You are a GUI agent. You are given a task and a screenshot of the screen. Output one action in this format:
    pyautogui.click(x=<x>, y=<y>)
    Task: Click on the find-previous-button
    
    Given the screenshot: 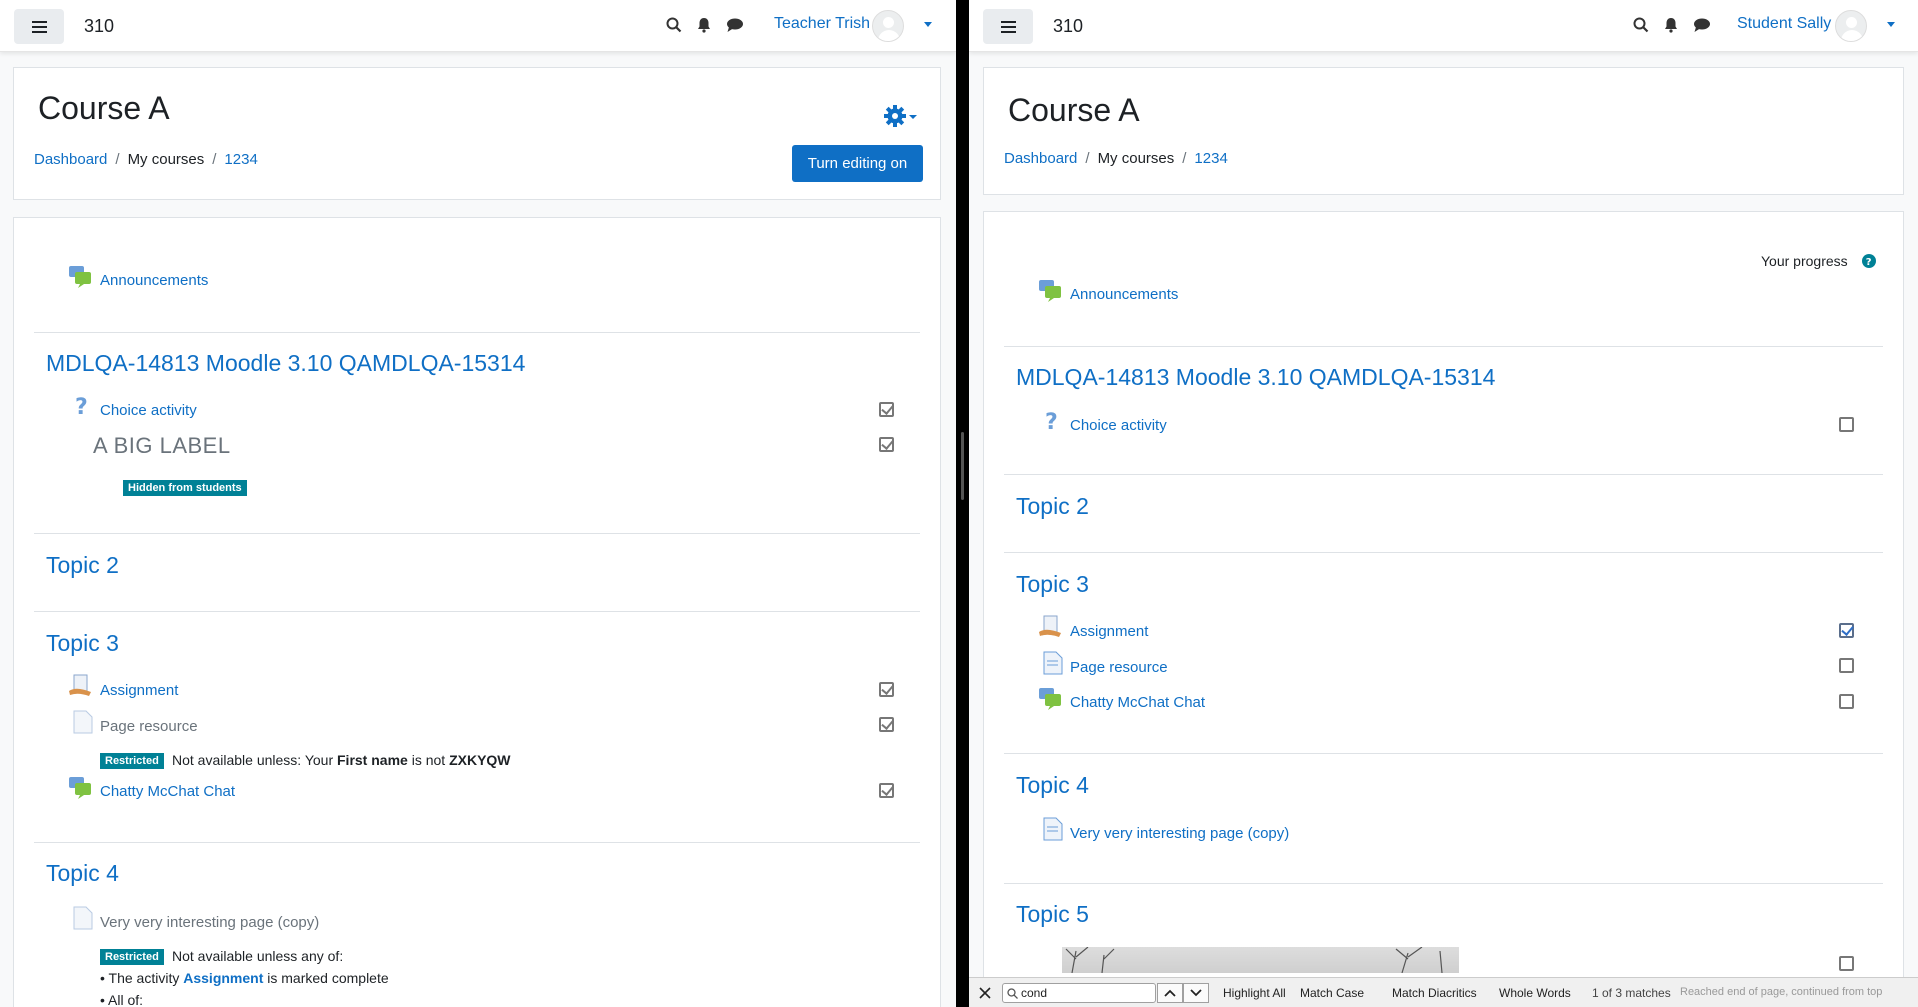 What is the action you would take?
    pyautogui.click(x=1170, y=993)
    